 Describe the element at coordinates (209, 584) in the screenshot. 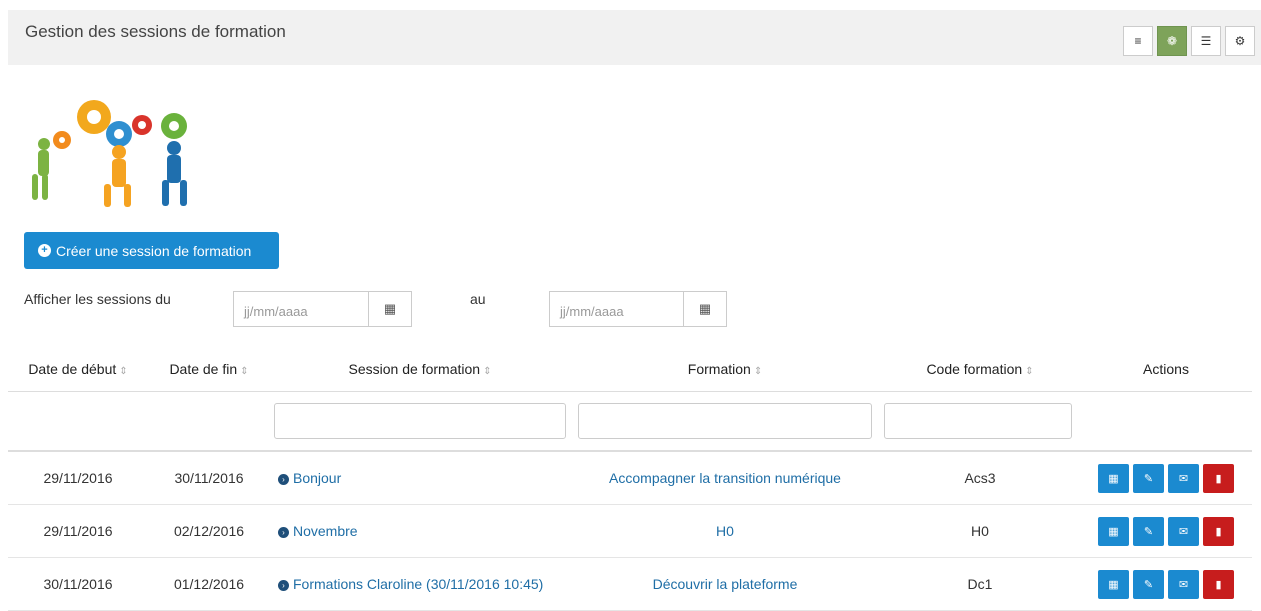

I see `end-date: 01/12/2016` at that location.